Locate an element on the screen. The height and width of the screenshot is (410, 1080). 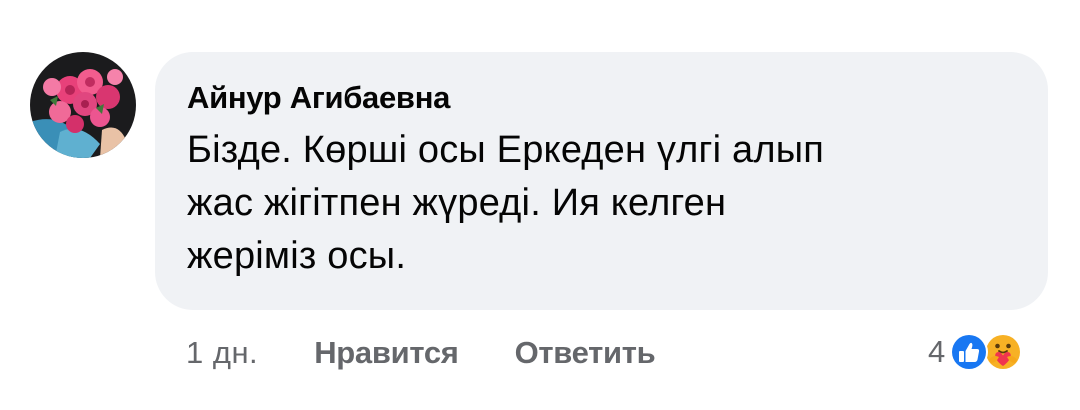
reply-button: Ответить is located at coordinates (585, 353).